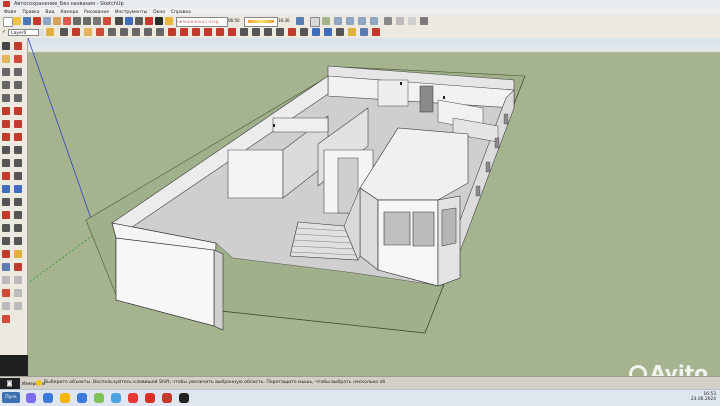  I want to click on misc4-side-icon, so click(6, 319).